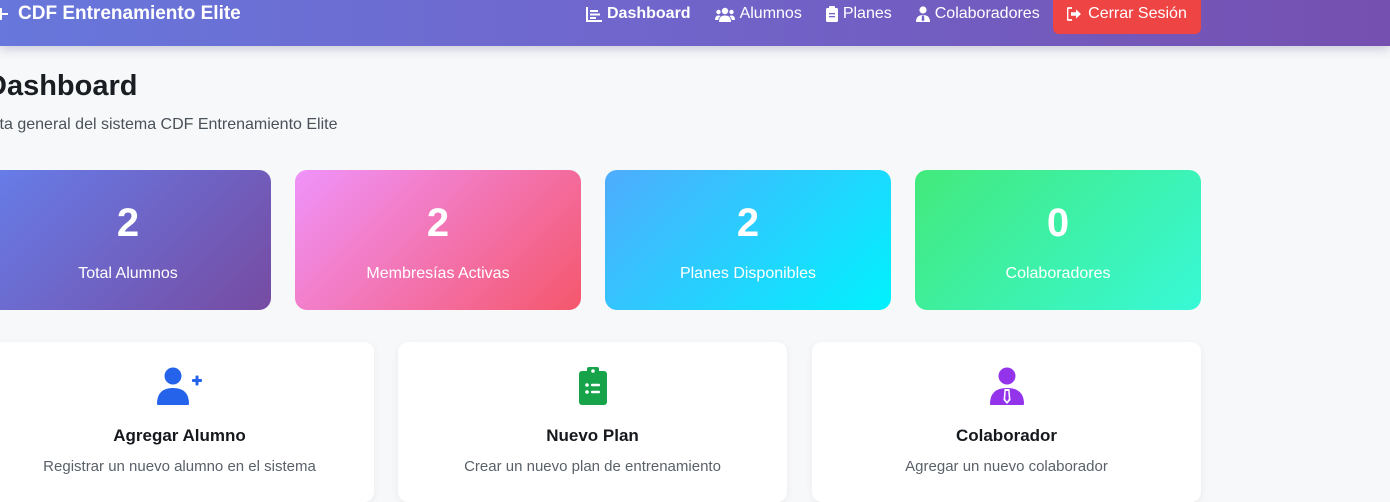 This screenshot has width=1390, height=502. I want to click on nav-links: Dashboard Alumnos Planes Colaboradores, so click(825, 14).